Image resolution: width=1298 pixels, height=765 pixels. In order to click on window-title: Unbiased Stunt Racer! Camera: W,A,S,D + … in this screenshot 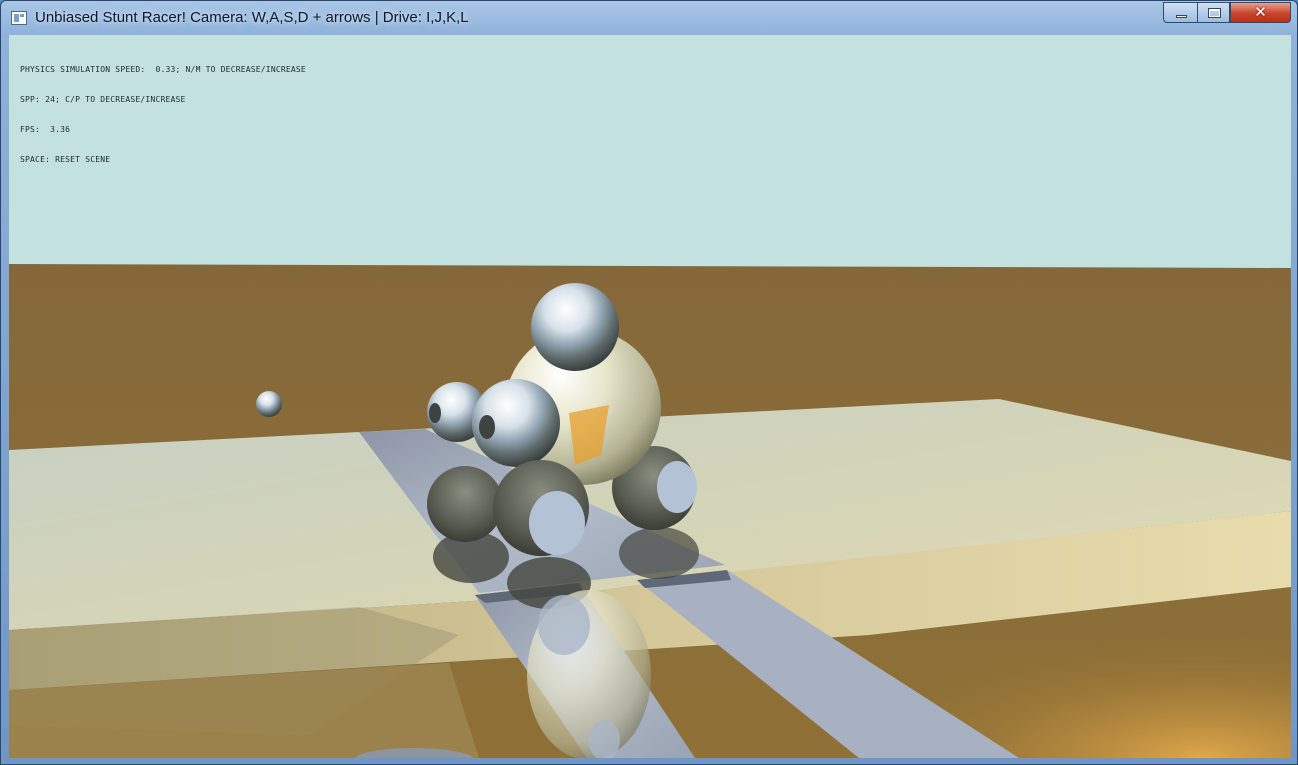, I will do `click(252, 17)`.